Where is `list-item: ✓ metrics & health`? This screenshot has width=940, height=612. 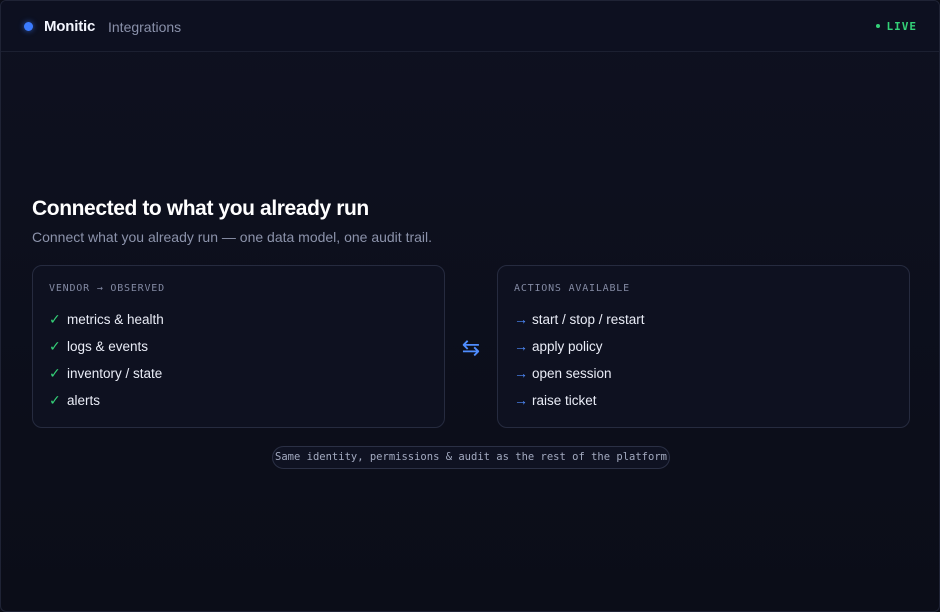
list-item: ✓ metrics & health is located at coordinates (106, 324).